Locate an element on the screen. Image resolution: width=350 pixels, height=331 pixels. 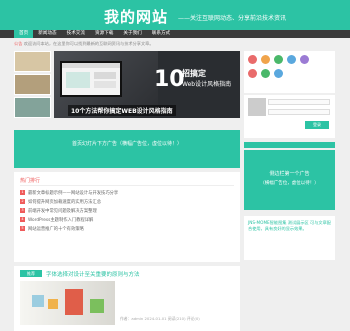
ad-banner-text: 首页幻灯片下方广告（横幅广告位，虚位以待！） is located at coordinates (126, 144).